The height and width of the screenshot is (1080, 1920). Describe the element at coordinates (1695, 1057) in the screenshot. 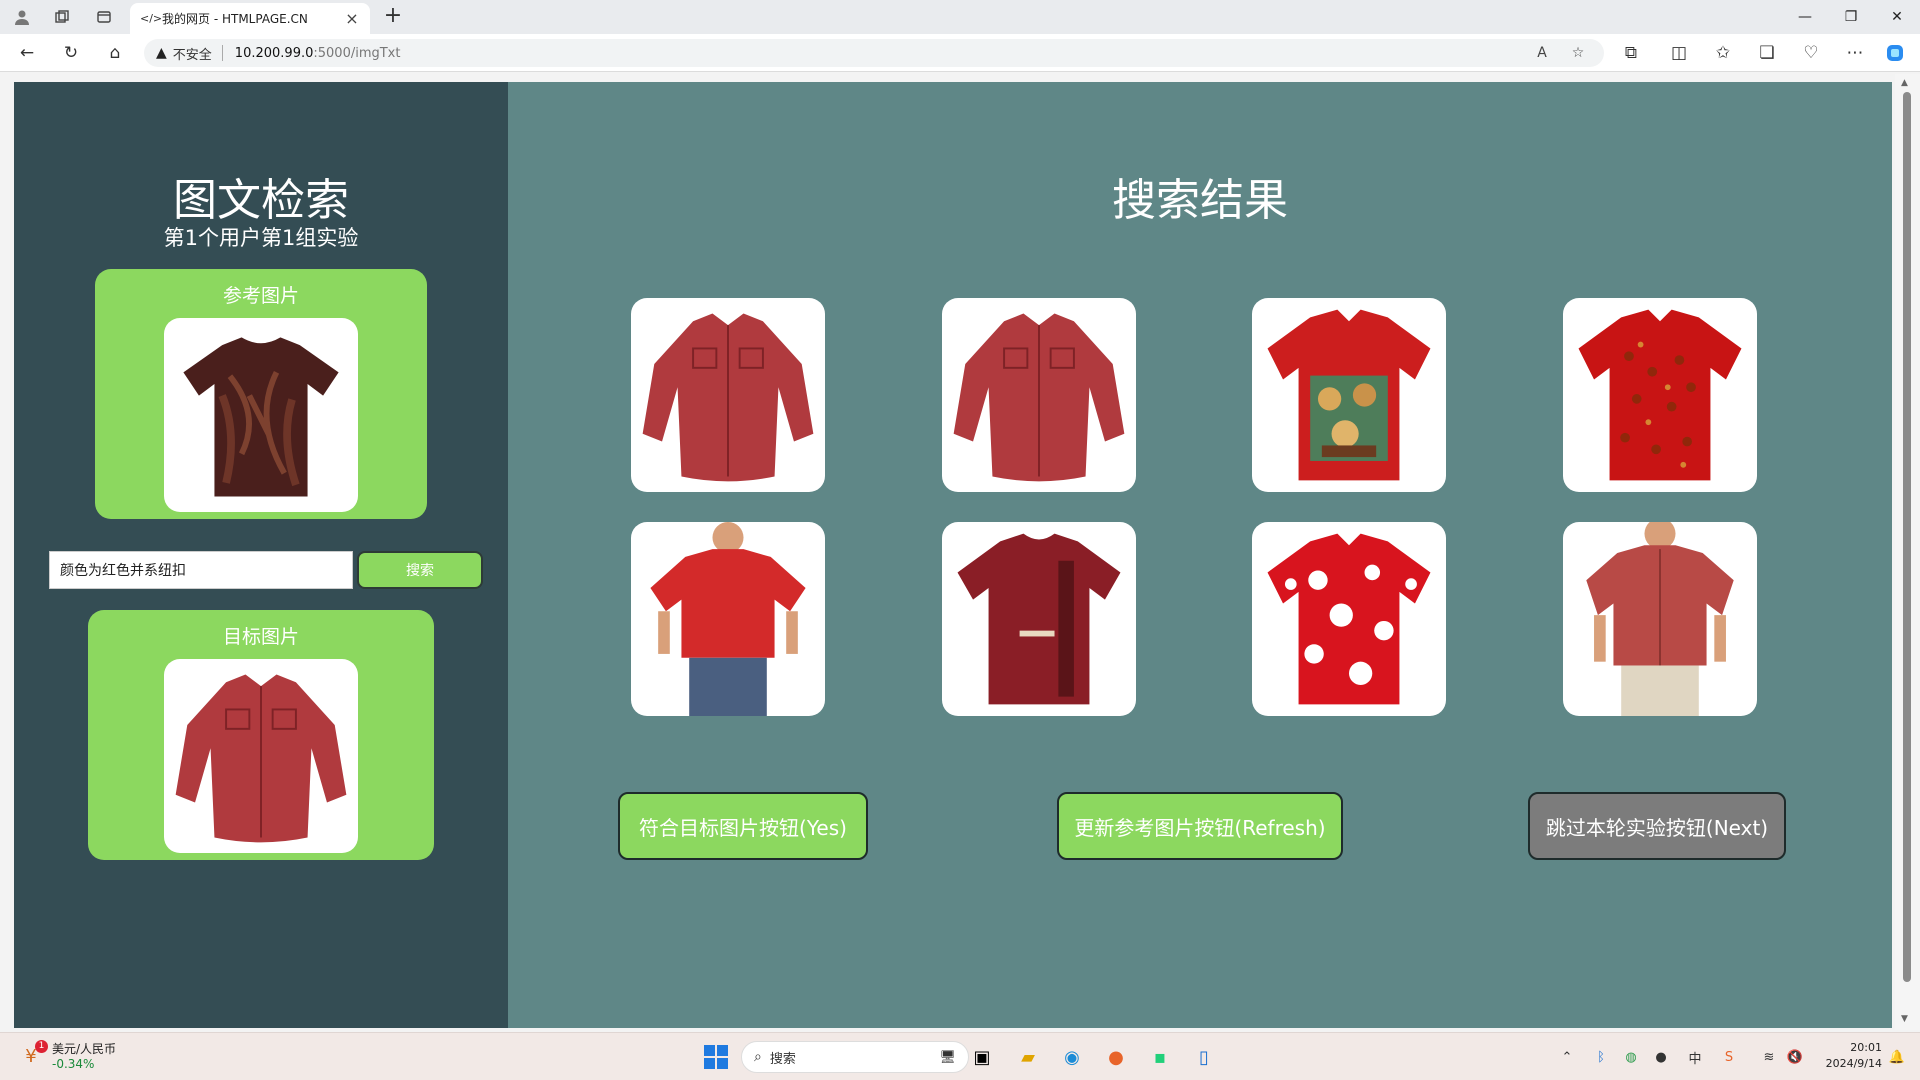

I see `ime-indicator: 中` at that location.